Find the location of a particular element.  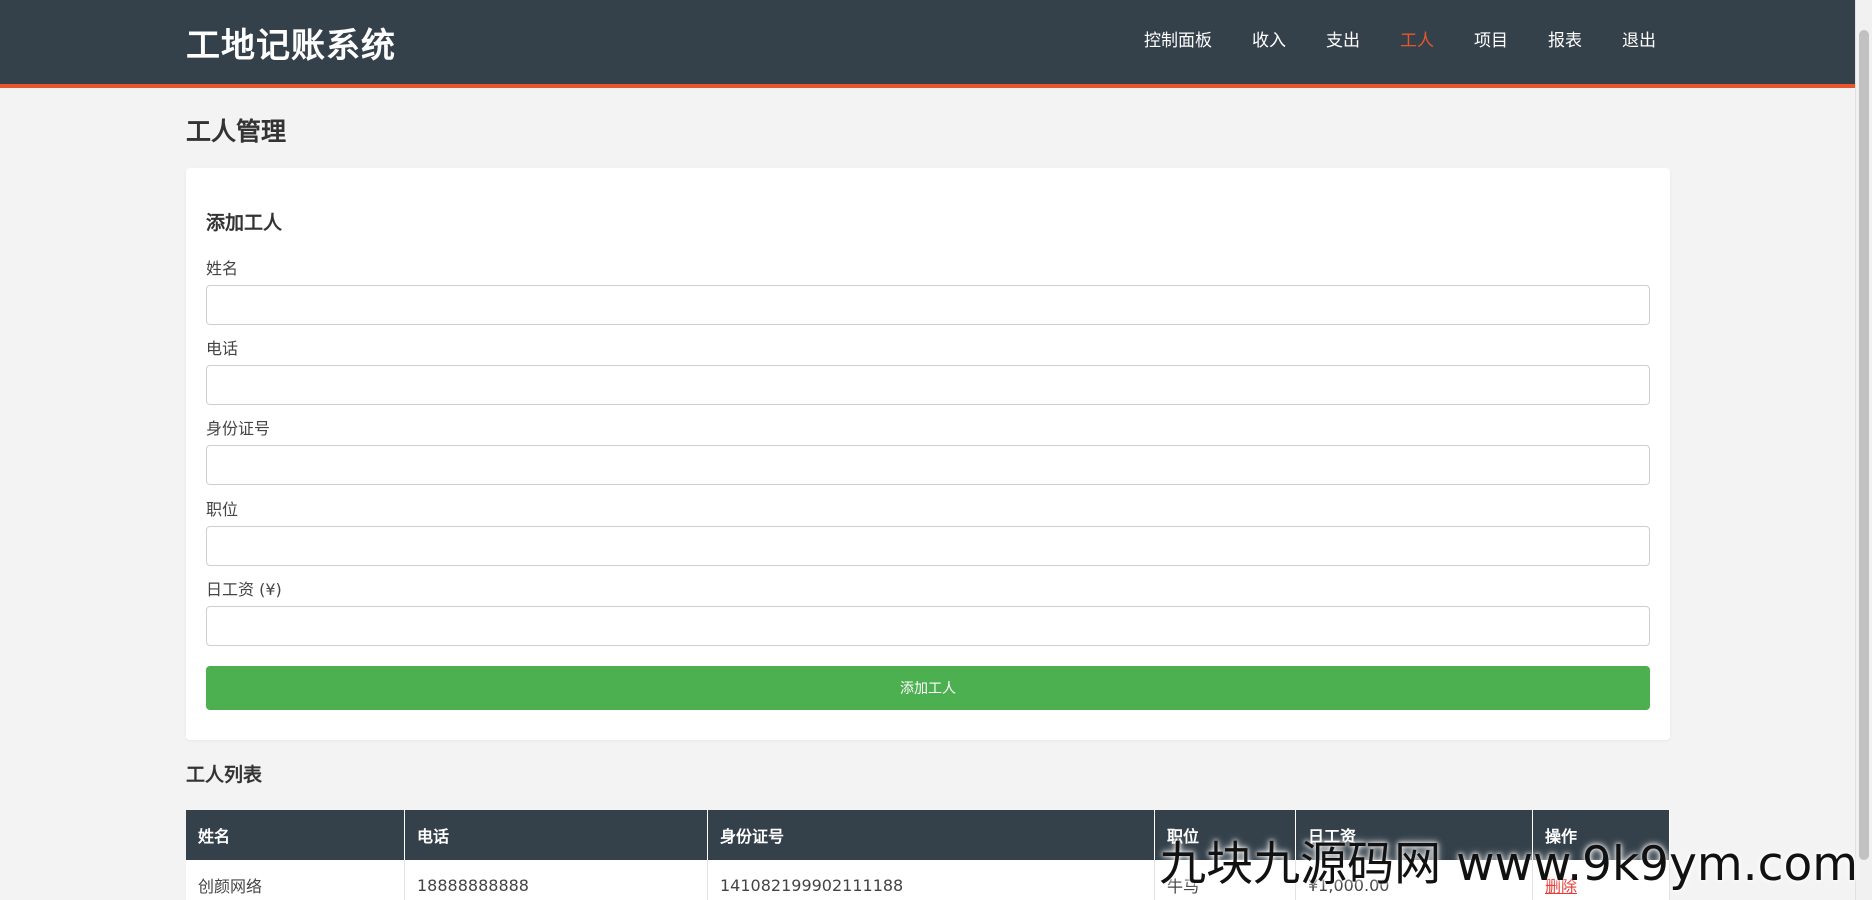

nav-projects: 项目 is located at coordinates (1491, 38).